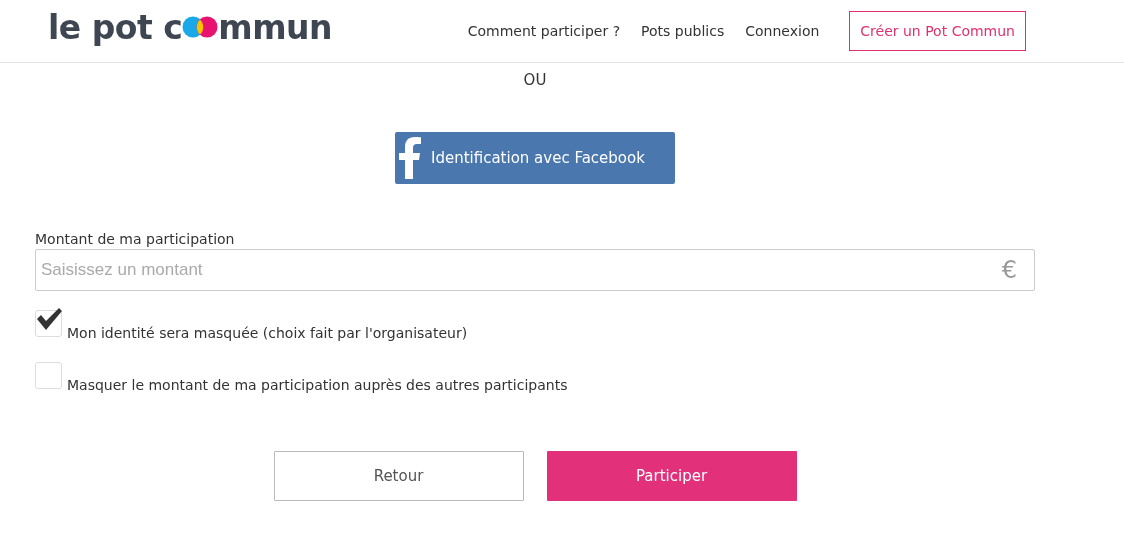 This screenshot has width=1124, height=537. Describe the element at coordinates (398, 476) in the screenshot. I see `back-button: Retour` at that location.